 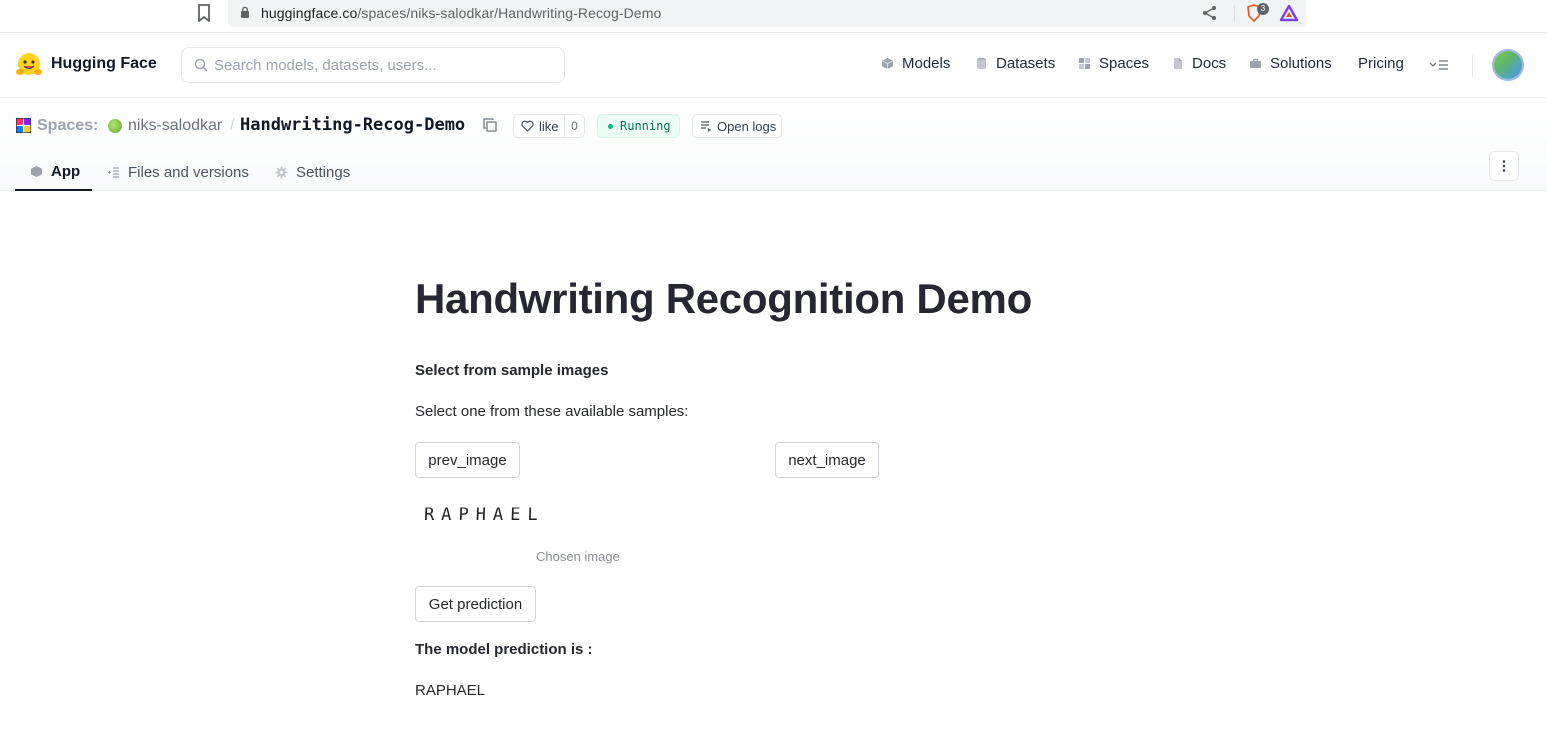 What do you see at coordinates (706, 126) in the screenshot?
I see `logs-icon` at bounding box center [706, 126].